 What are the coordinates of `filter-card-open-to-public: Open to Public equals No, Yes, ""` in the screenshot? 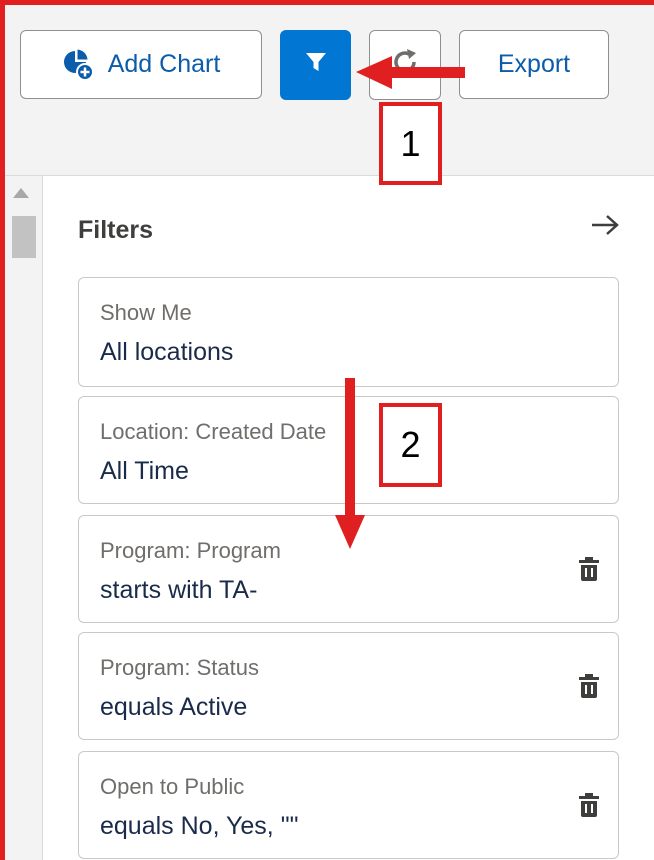 It's located at (348, 805).